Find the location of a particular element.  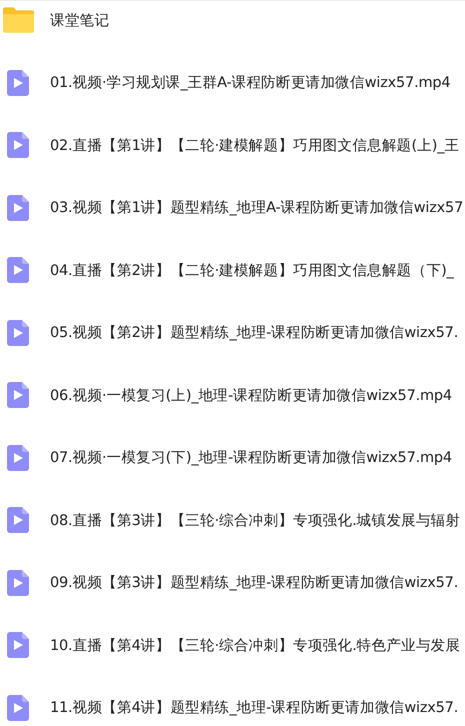

file-name: 02.直播【第1讲】【二轮·建模解题】巧用图文信息解题(上)_王 is located at coordinates (255, 145).